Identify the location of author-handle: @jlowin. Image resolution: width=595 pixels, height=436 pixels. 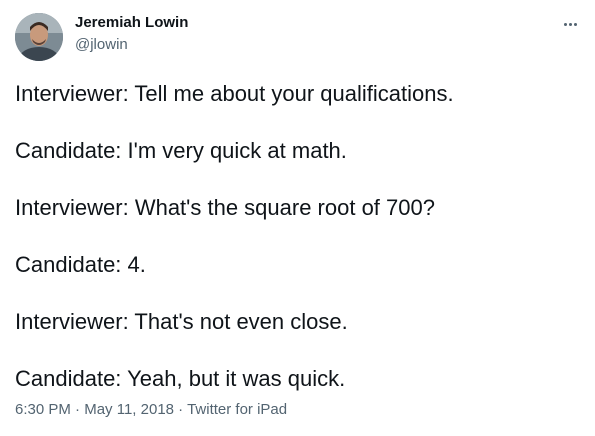
(101, 44).